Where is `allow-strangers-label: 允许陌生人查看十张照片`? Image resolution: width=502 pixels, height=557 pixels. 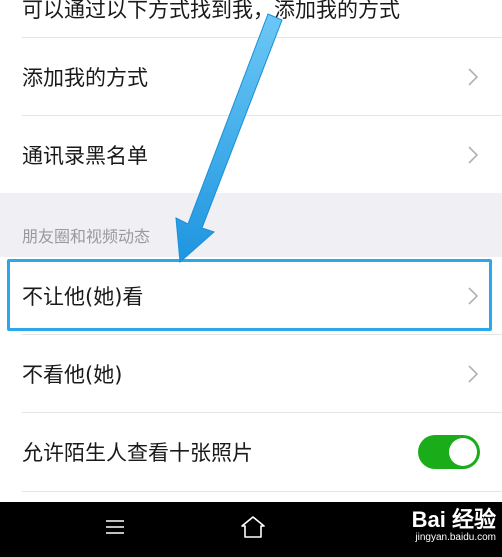
allow-strangers-label: 允许陌生人查看十张照片 is located at coordinates (137, 453).